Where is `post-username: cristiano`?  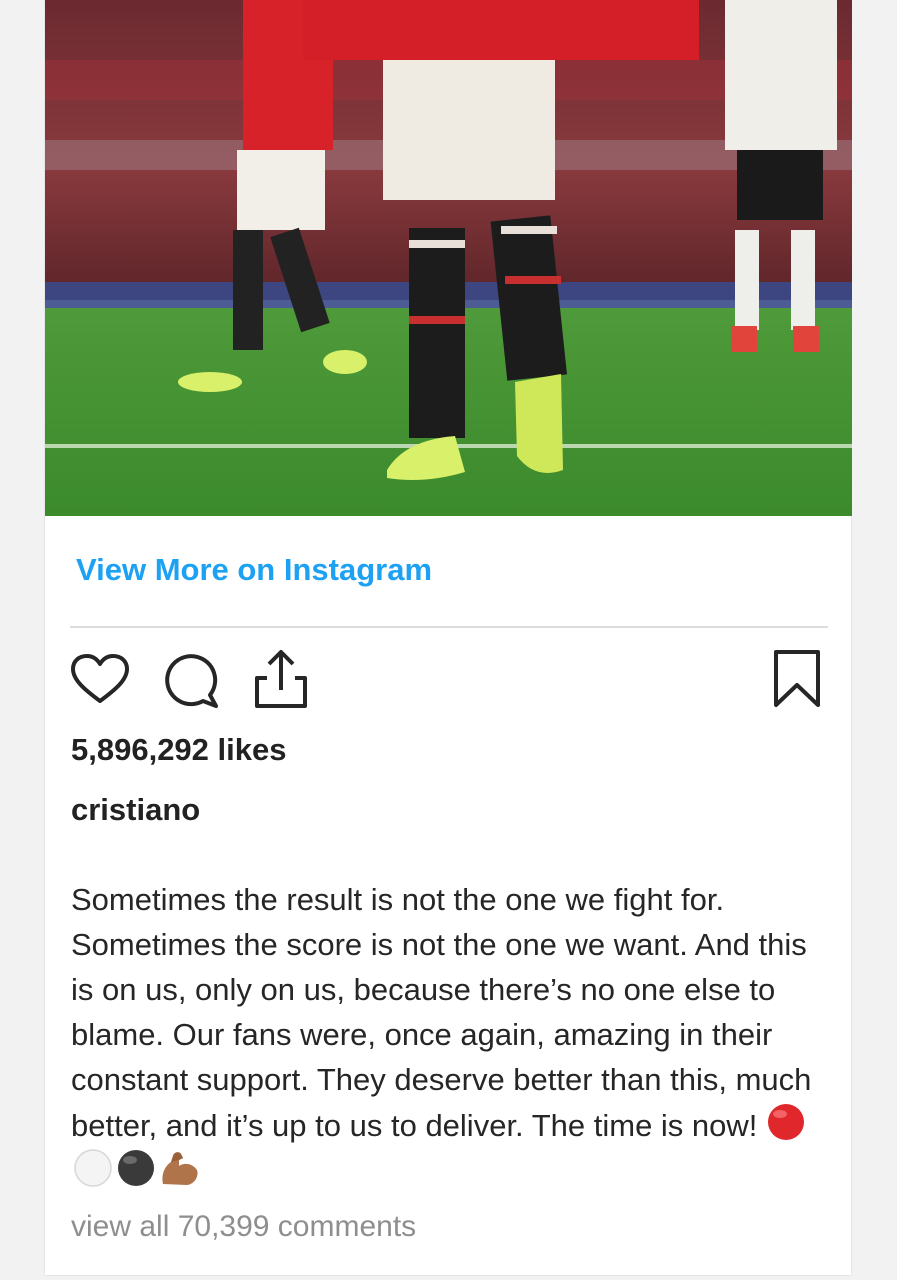
post-username: cristiano is located at coordinates (135, 810).